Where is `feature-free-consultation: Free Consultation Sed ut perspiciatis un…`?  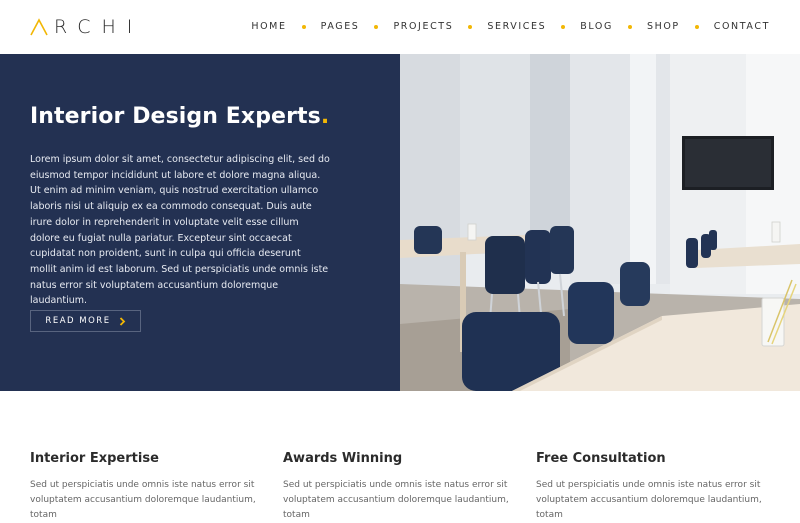 feature-free-consultation: Free Consultation Sed ut perspiciatis un… is located at coordinates (651, 487).